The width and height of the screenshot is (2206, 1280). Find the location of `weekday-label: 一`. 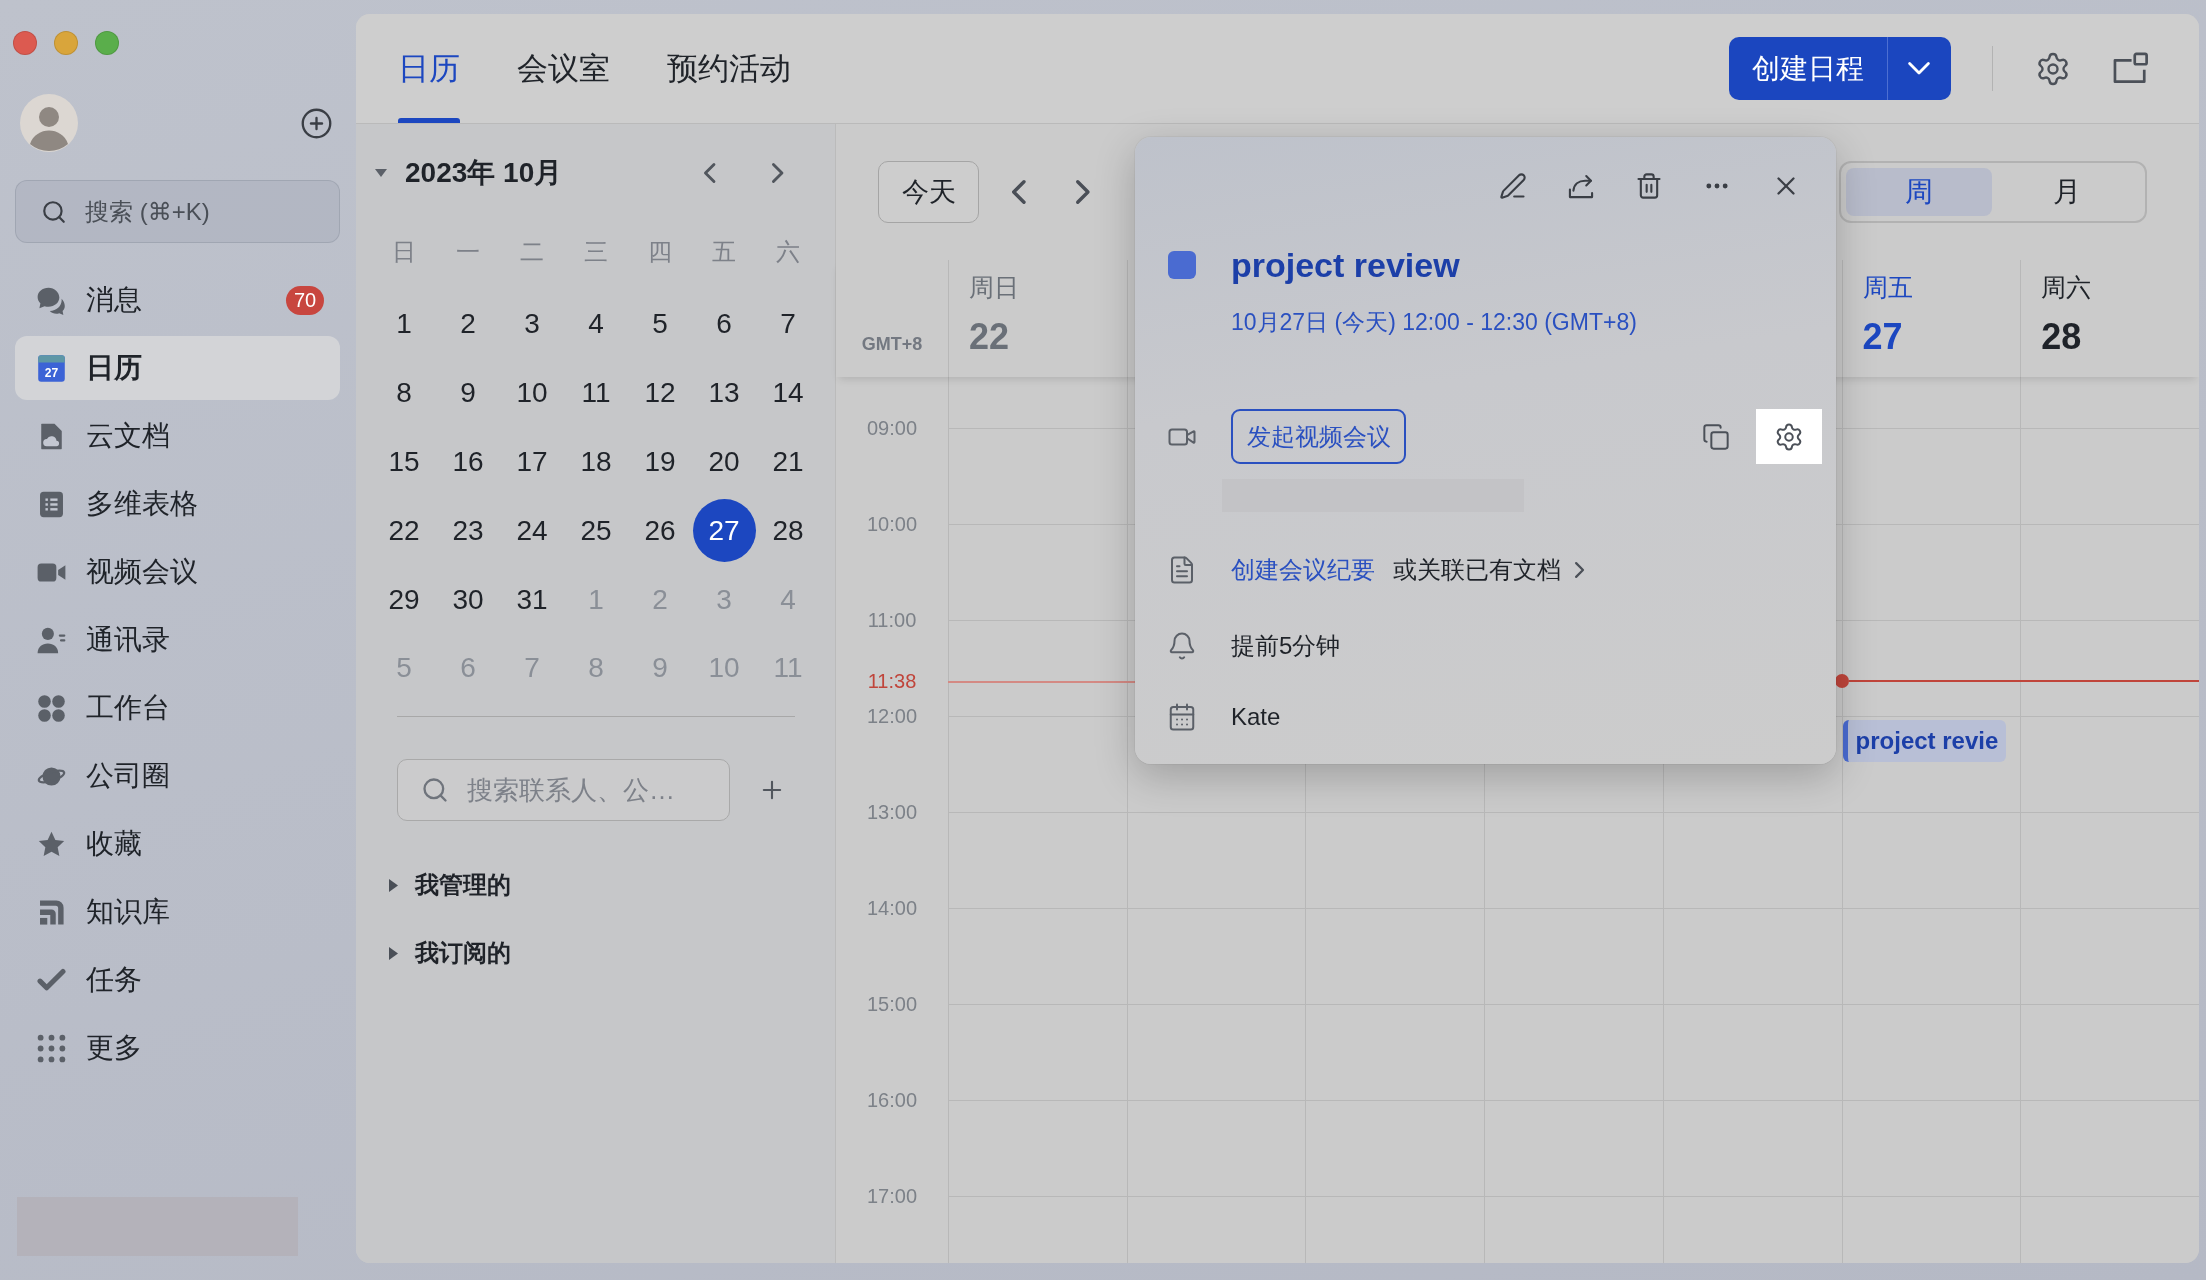

weekday-label: 一 is located at coordinates (468, 252).